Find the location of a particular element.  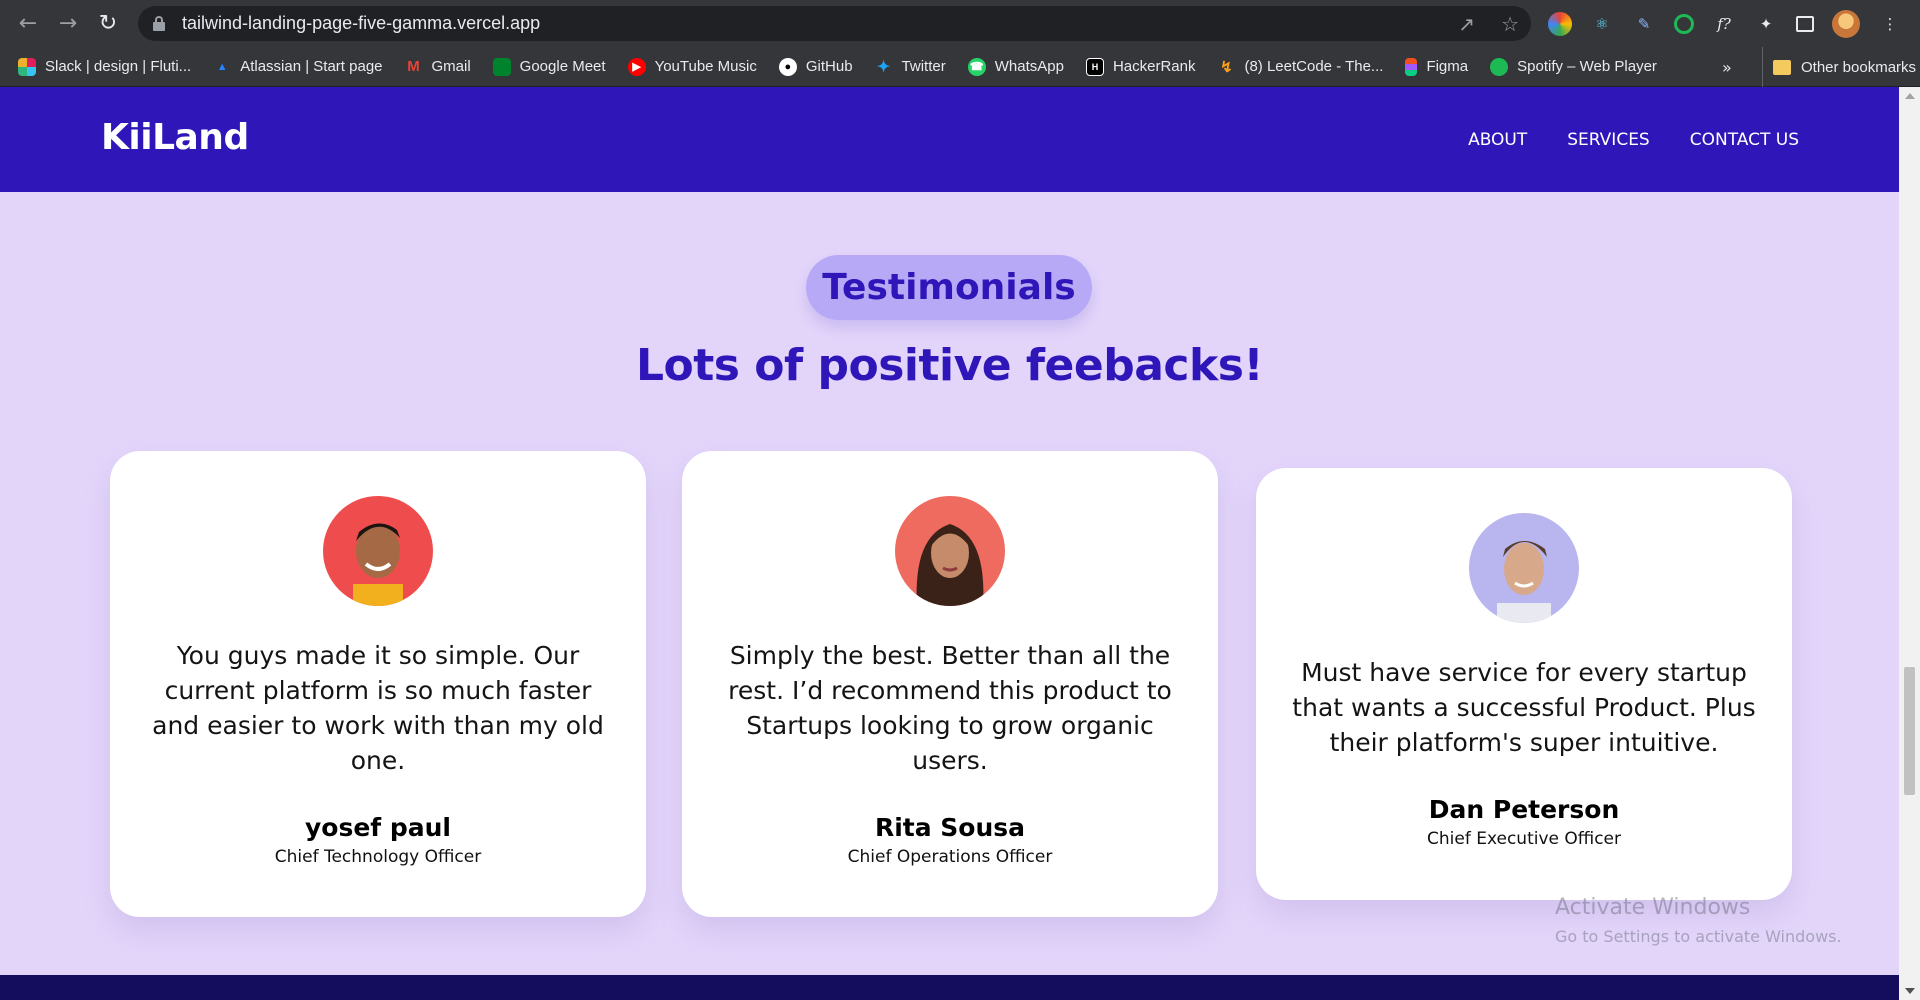

slack-icon is located at coordinates (27, 66).